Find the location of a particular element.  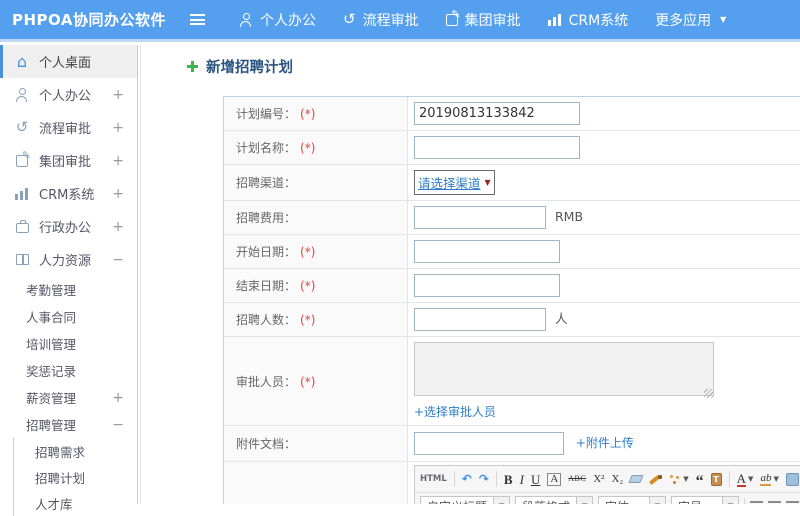

clipped-toolbar-icon is located at coordinates (792, 479).